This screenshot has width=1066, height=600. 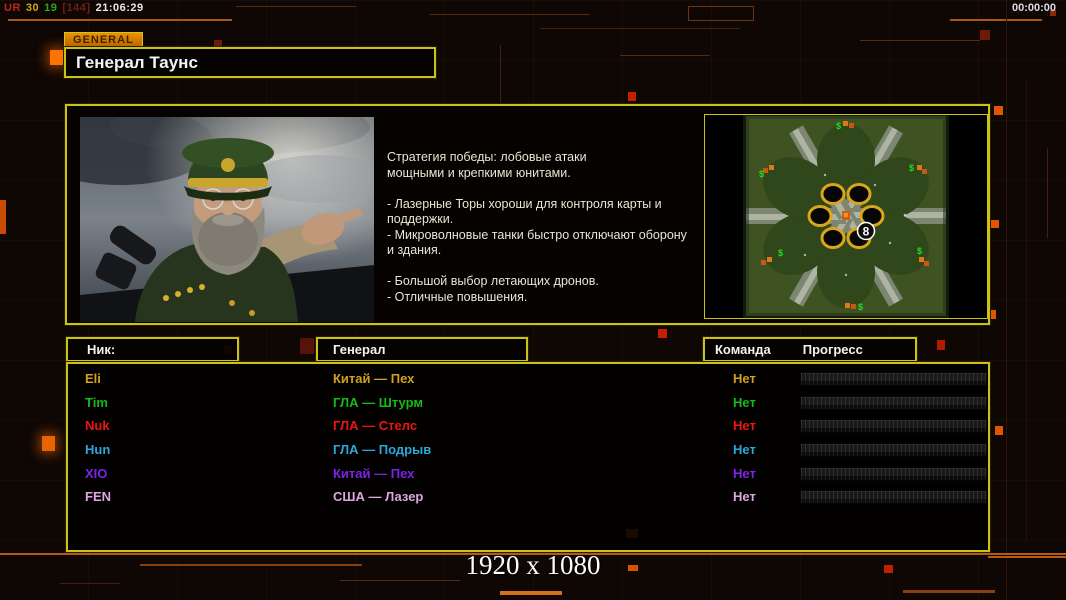 What do you see at coordinates (12, 8) in the screenshot?
I see `overlay-ur-label: UR` at bounding box center [12, 8].